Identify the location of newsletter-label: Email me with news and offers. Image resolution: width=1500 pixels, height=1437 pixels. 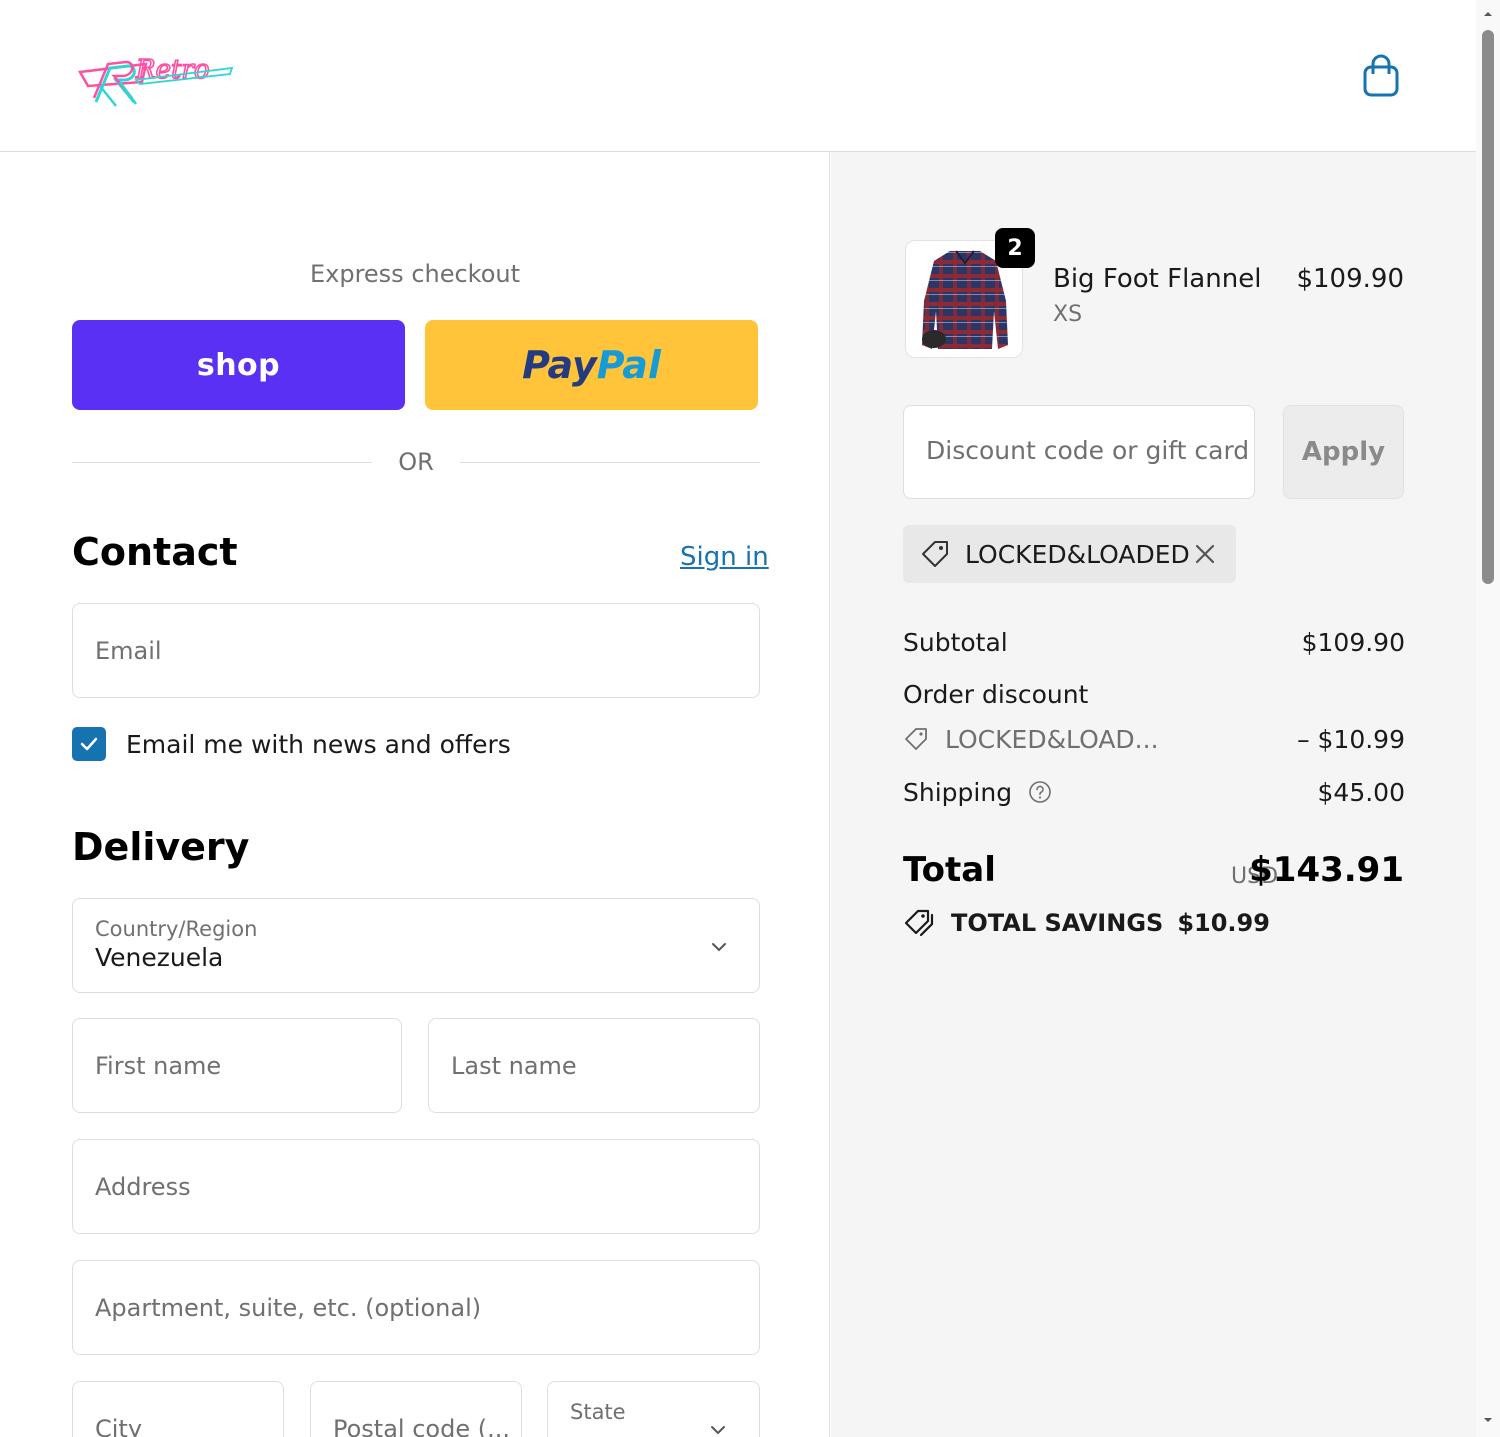
(318, 744).